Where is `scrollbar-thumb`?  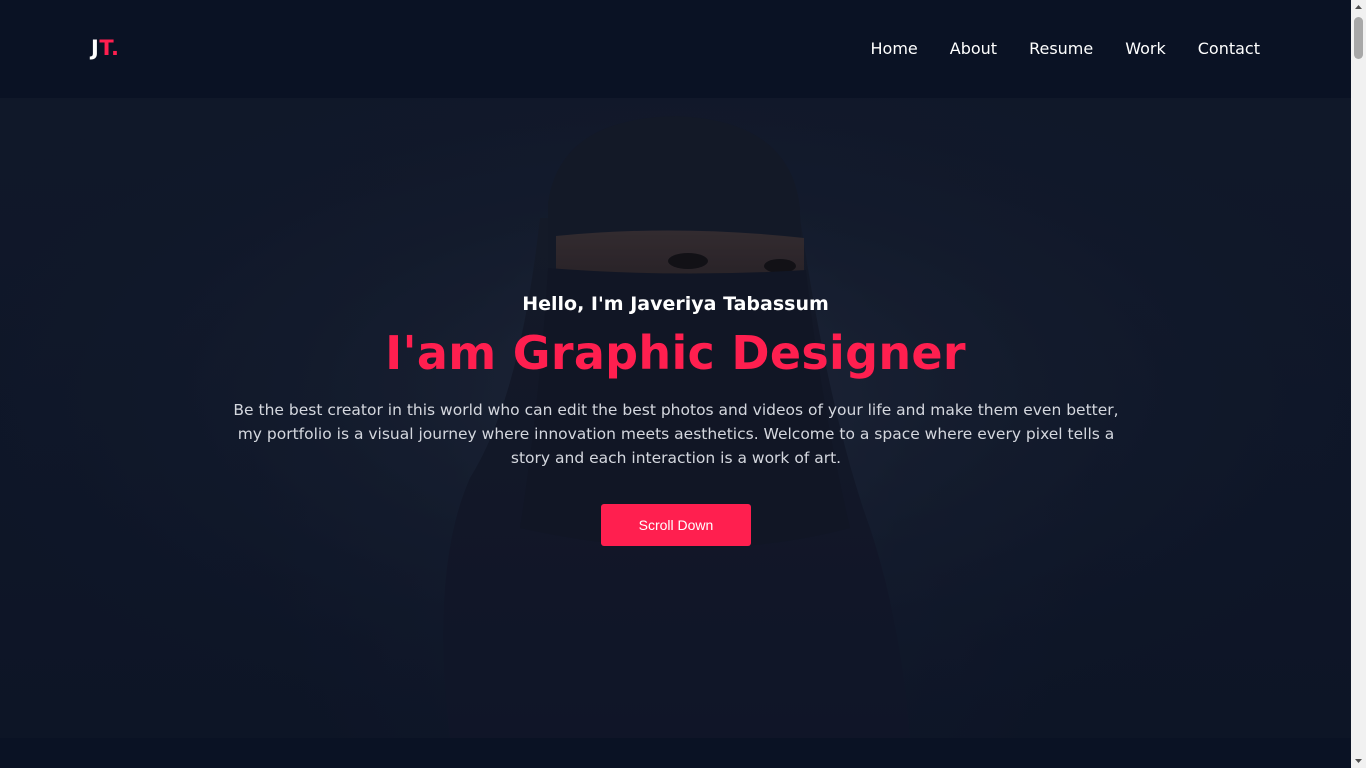
scrollbar-thumb is located at coordinates (1358, 38).